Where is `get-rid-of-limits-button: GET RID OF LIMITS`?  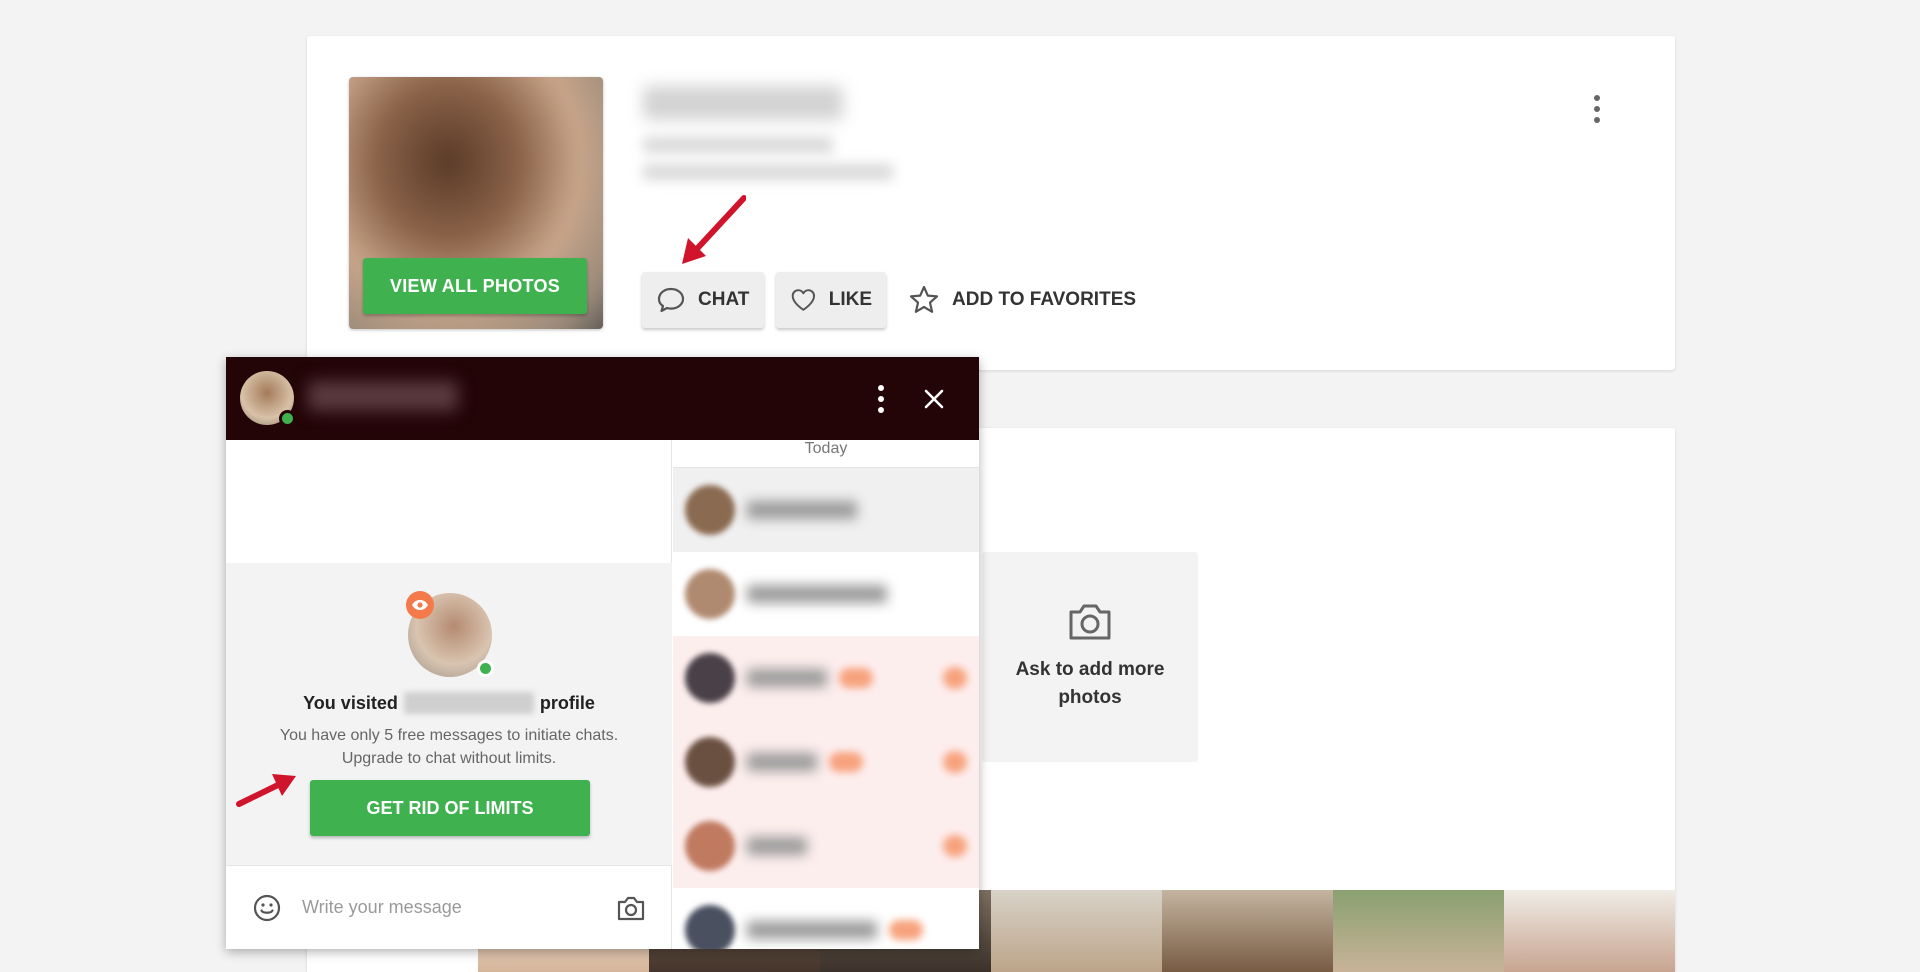
get-rid-of-limits-button: GET RID OF LIMITS is located at coordinates (450, 808).